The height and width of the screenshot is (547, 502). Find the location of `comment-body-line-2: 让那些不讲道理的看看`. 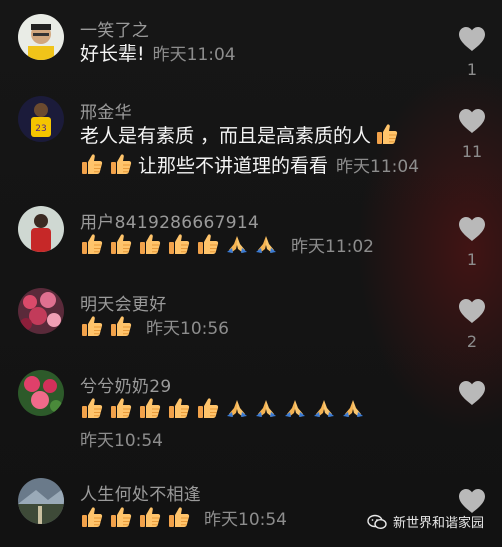

comment-body-line-2: 让那些不讲道理的看看 is located at coordinates (233, 166).